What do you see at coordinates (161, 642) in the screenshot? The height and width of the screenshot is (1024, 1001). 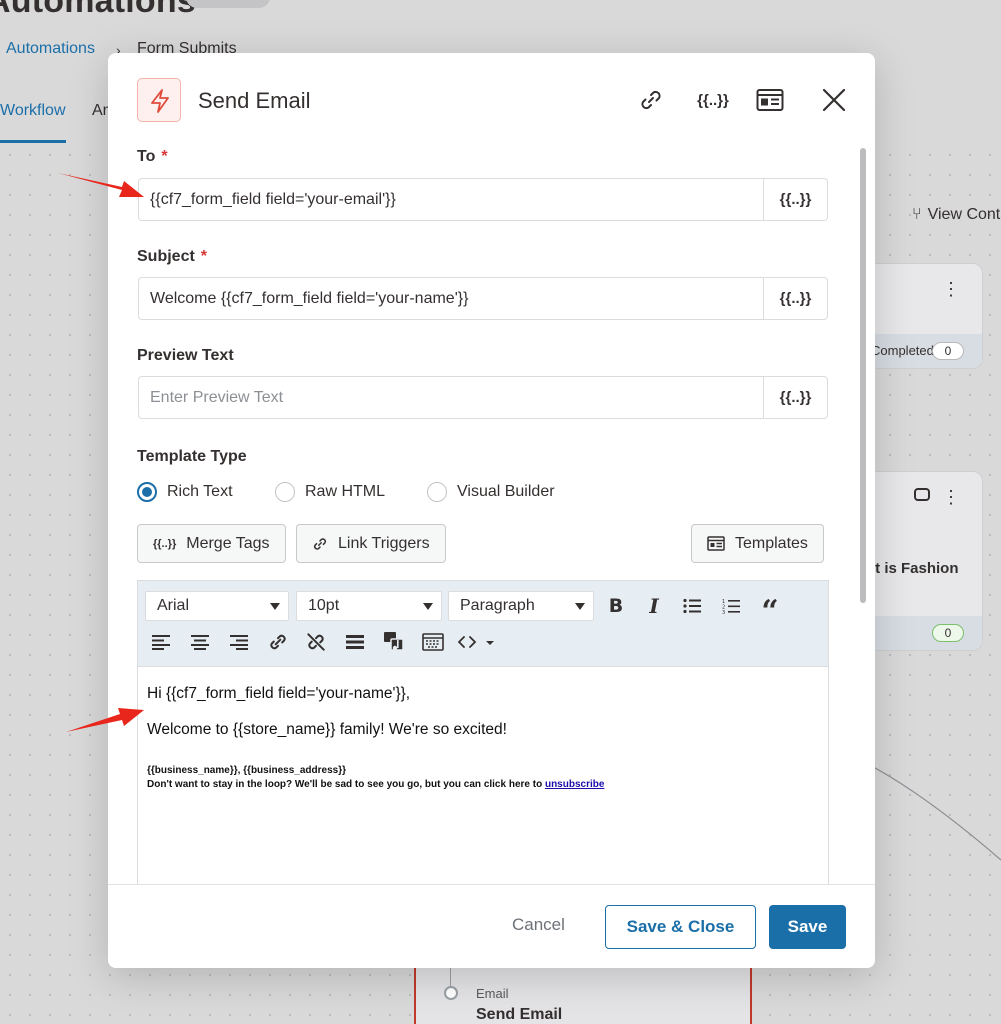 I see `align-left-icon` at bounding box center [161, 642].